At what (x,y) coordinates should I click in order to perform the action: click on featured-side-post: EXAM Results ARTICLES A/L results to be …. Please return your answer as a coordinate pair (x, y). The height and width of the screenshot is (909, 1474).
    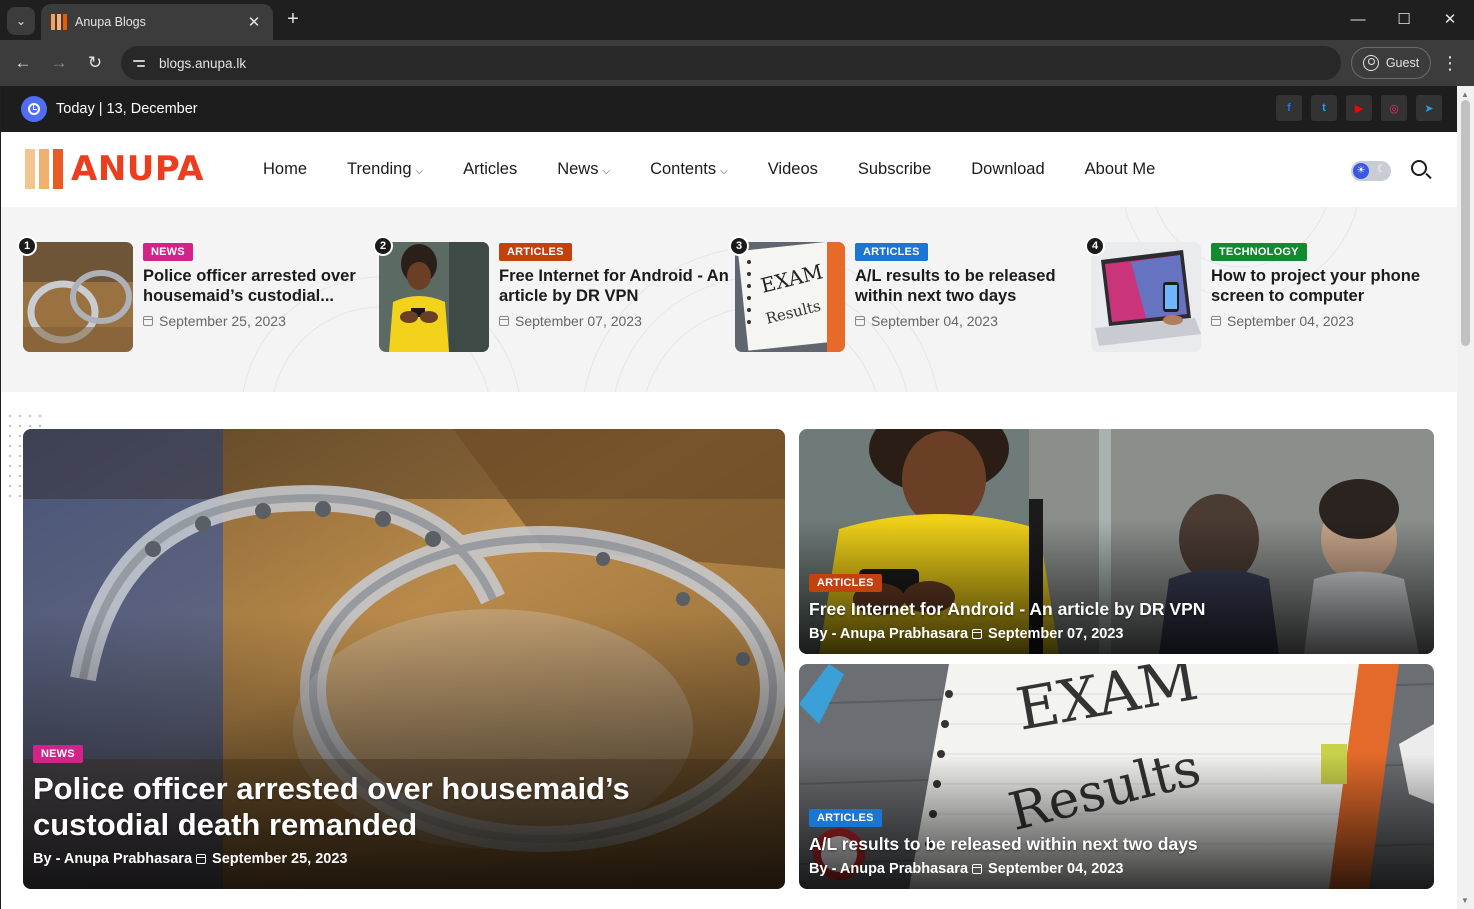
    Looking at the image, I should click on (1116, 776).